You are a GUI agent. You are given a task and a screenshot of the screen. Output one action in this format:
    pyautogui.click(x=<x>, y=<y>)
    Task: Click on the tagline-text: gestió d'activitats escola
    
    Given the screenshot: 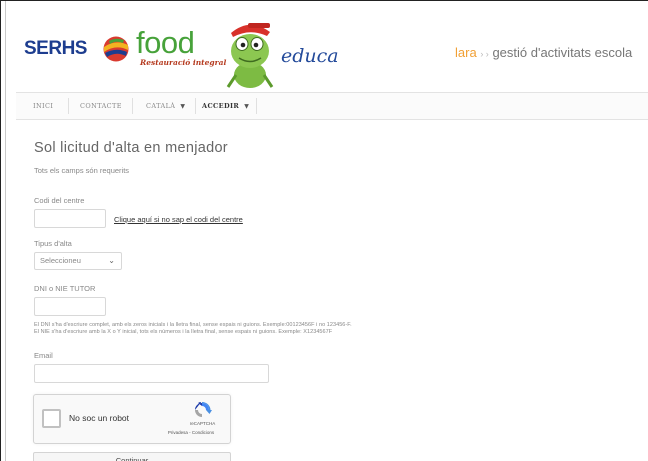 What is the action you would take?
    pyautogui.click(x=562, y=52)
    